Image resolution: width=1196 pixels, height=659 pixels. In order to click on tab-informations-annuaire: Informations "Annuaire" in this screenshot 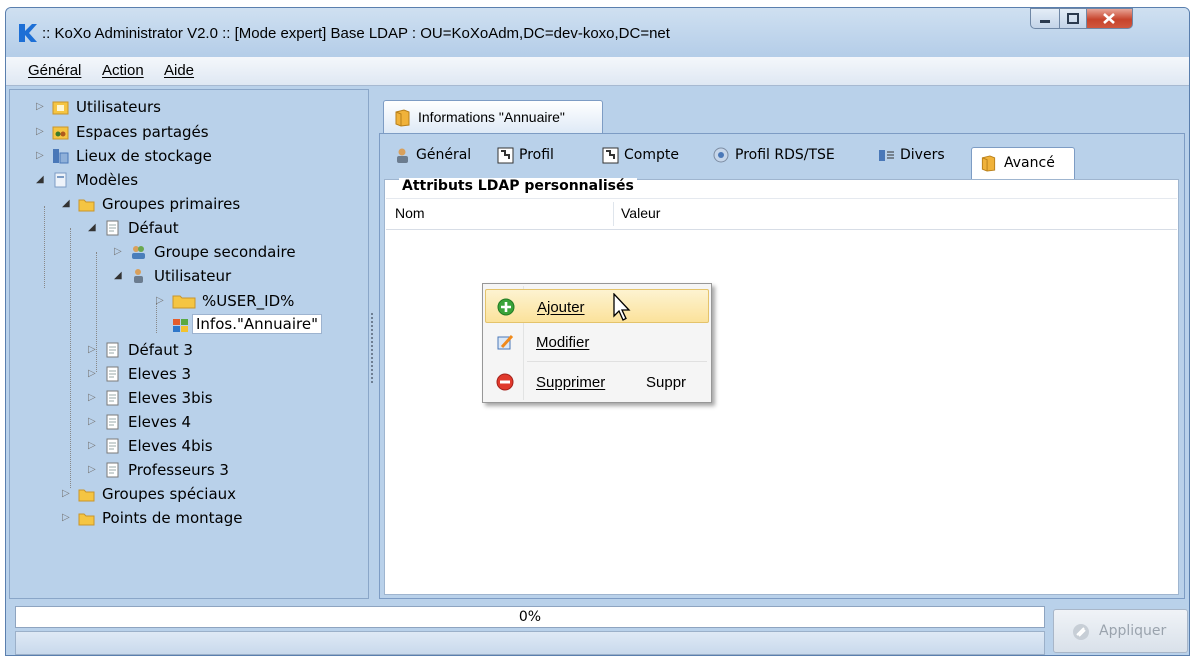, I will do `click(493, 117)`.